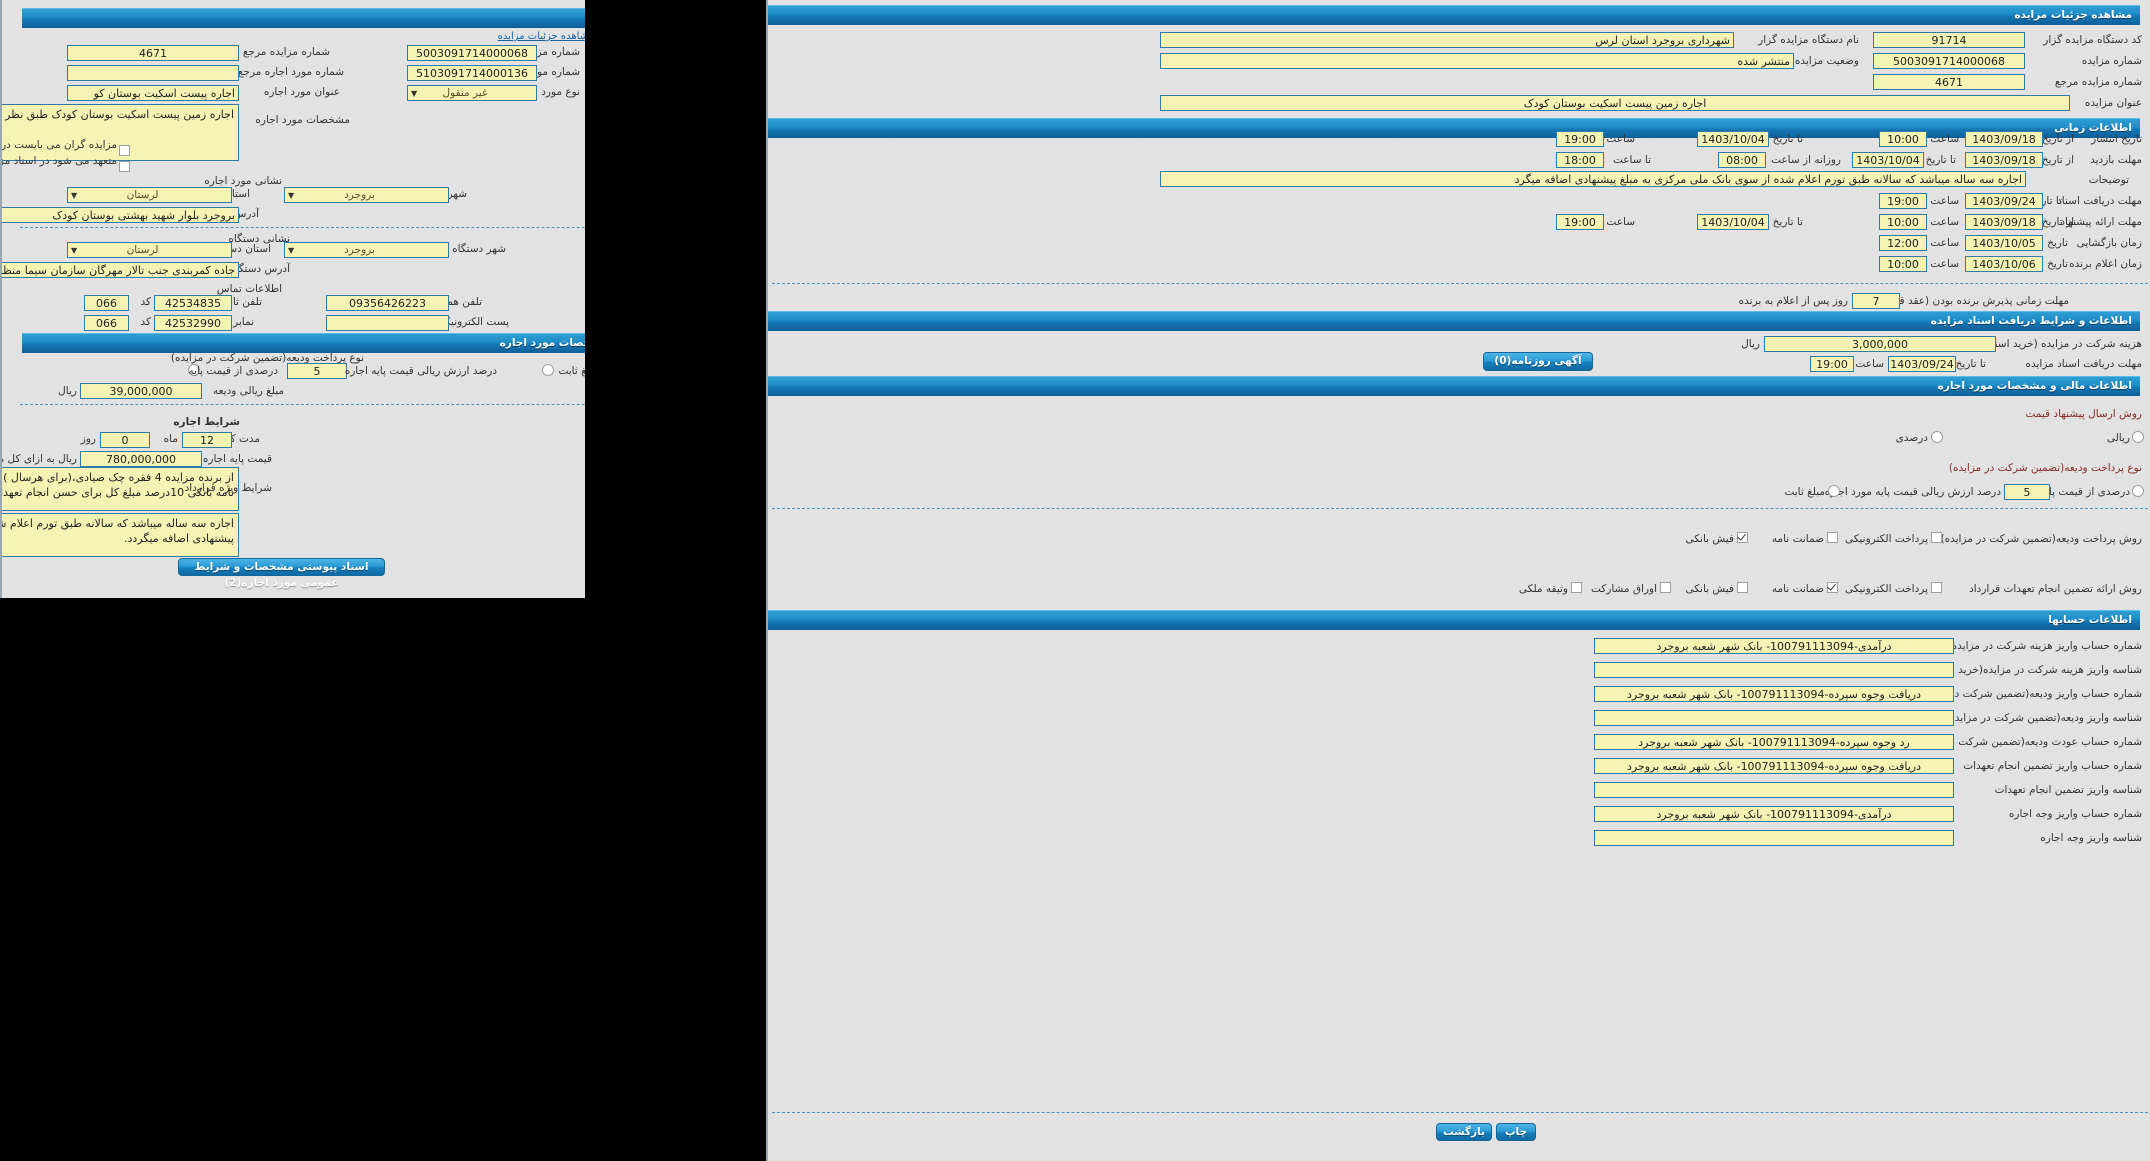 This screenshot has height=1161, width=2150. I want to click on field-publication-from-date: 1403/09/18, so click(2004, 139).